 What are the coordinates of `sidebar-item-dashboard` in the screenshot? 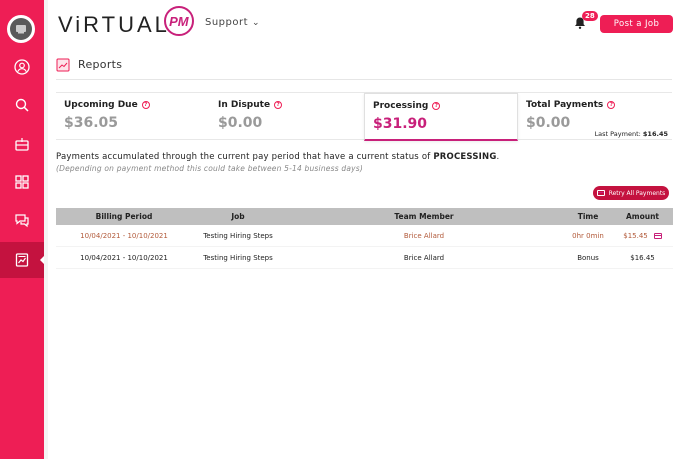 It's located at (22, 182).